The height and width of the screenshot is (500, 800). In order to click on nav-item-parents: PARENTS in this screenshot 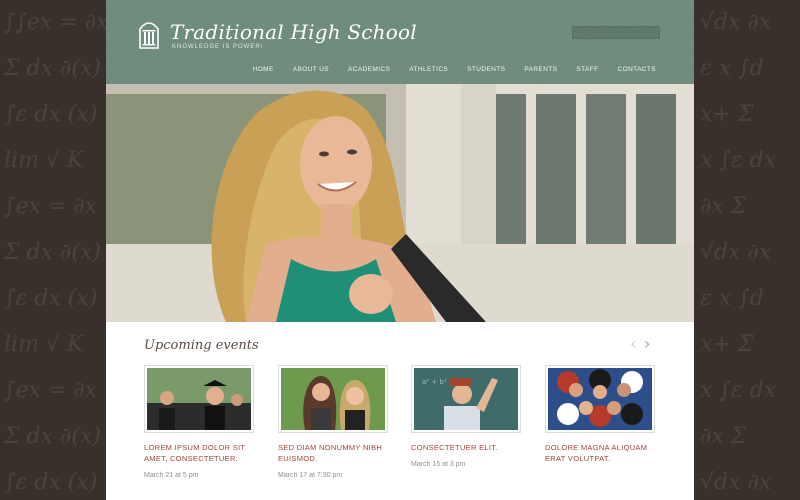, I will do `click(540, 69)`.